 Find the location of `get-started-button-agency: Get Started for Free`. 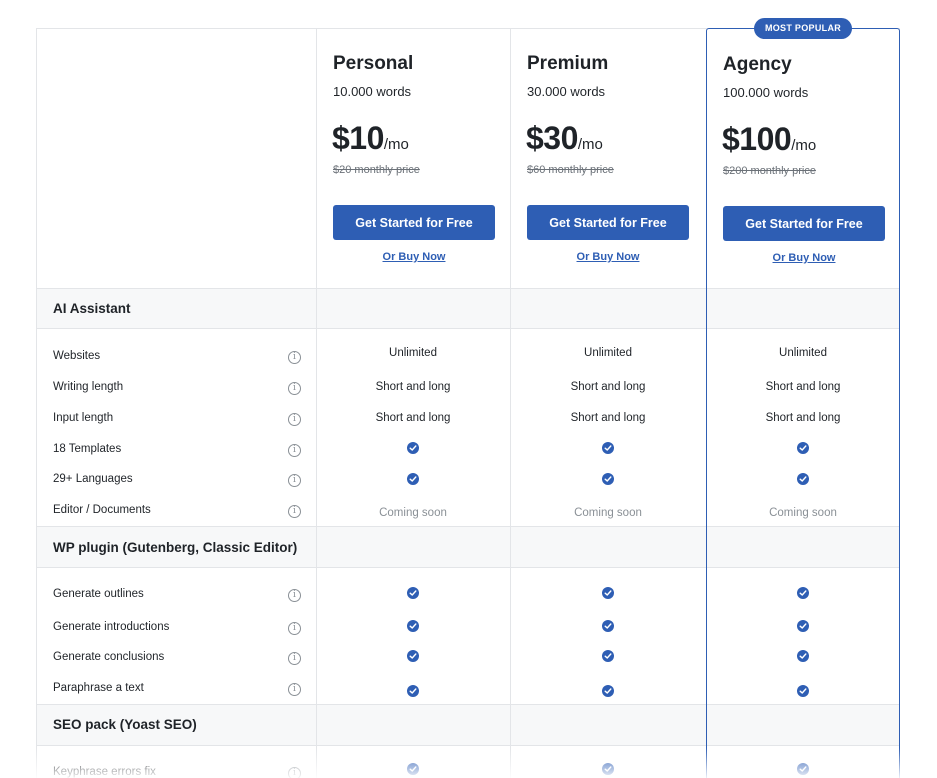

get-started-button-agency: Get Started for Free is located at coordinates (804, 223).